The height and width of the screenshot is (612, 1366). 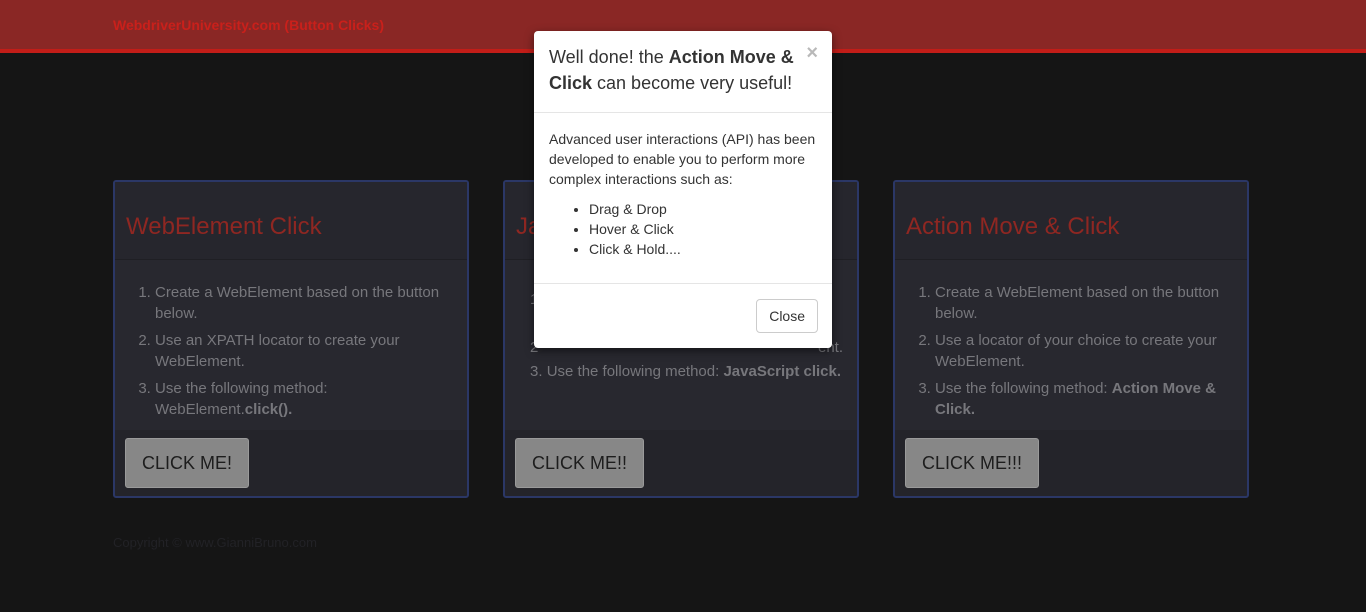 I want to click on panel-footer: CLICK ME!, so click(x=291, y=463).